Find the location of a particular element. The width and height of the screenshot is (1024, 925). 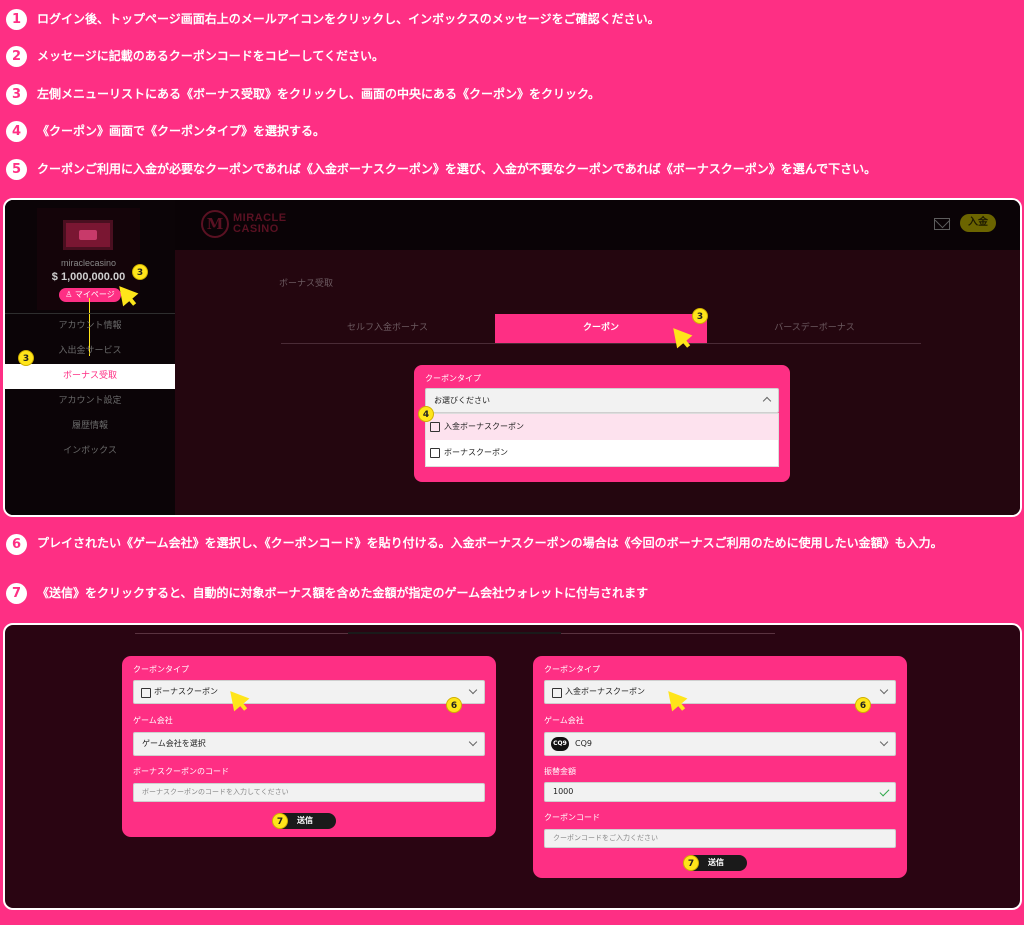

username: miraclecasino is located at coordinates (88, 263).